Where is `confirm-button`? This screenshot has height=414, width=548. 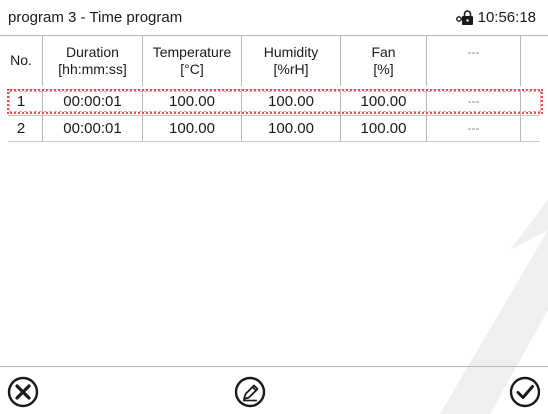
confirm-button is located at coordinates (525, 392).